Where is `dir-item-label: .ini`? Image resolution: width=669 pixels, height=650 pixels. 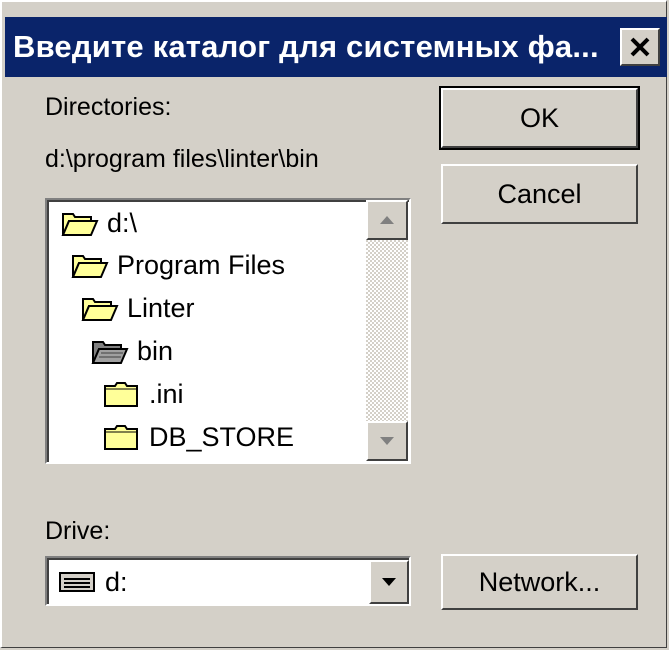
dir-item-label: .ini is located at coordinates (166, 393).